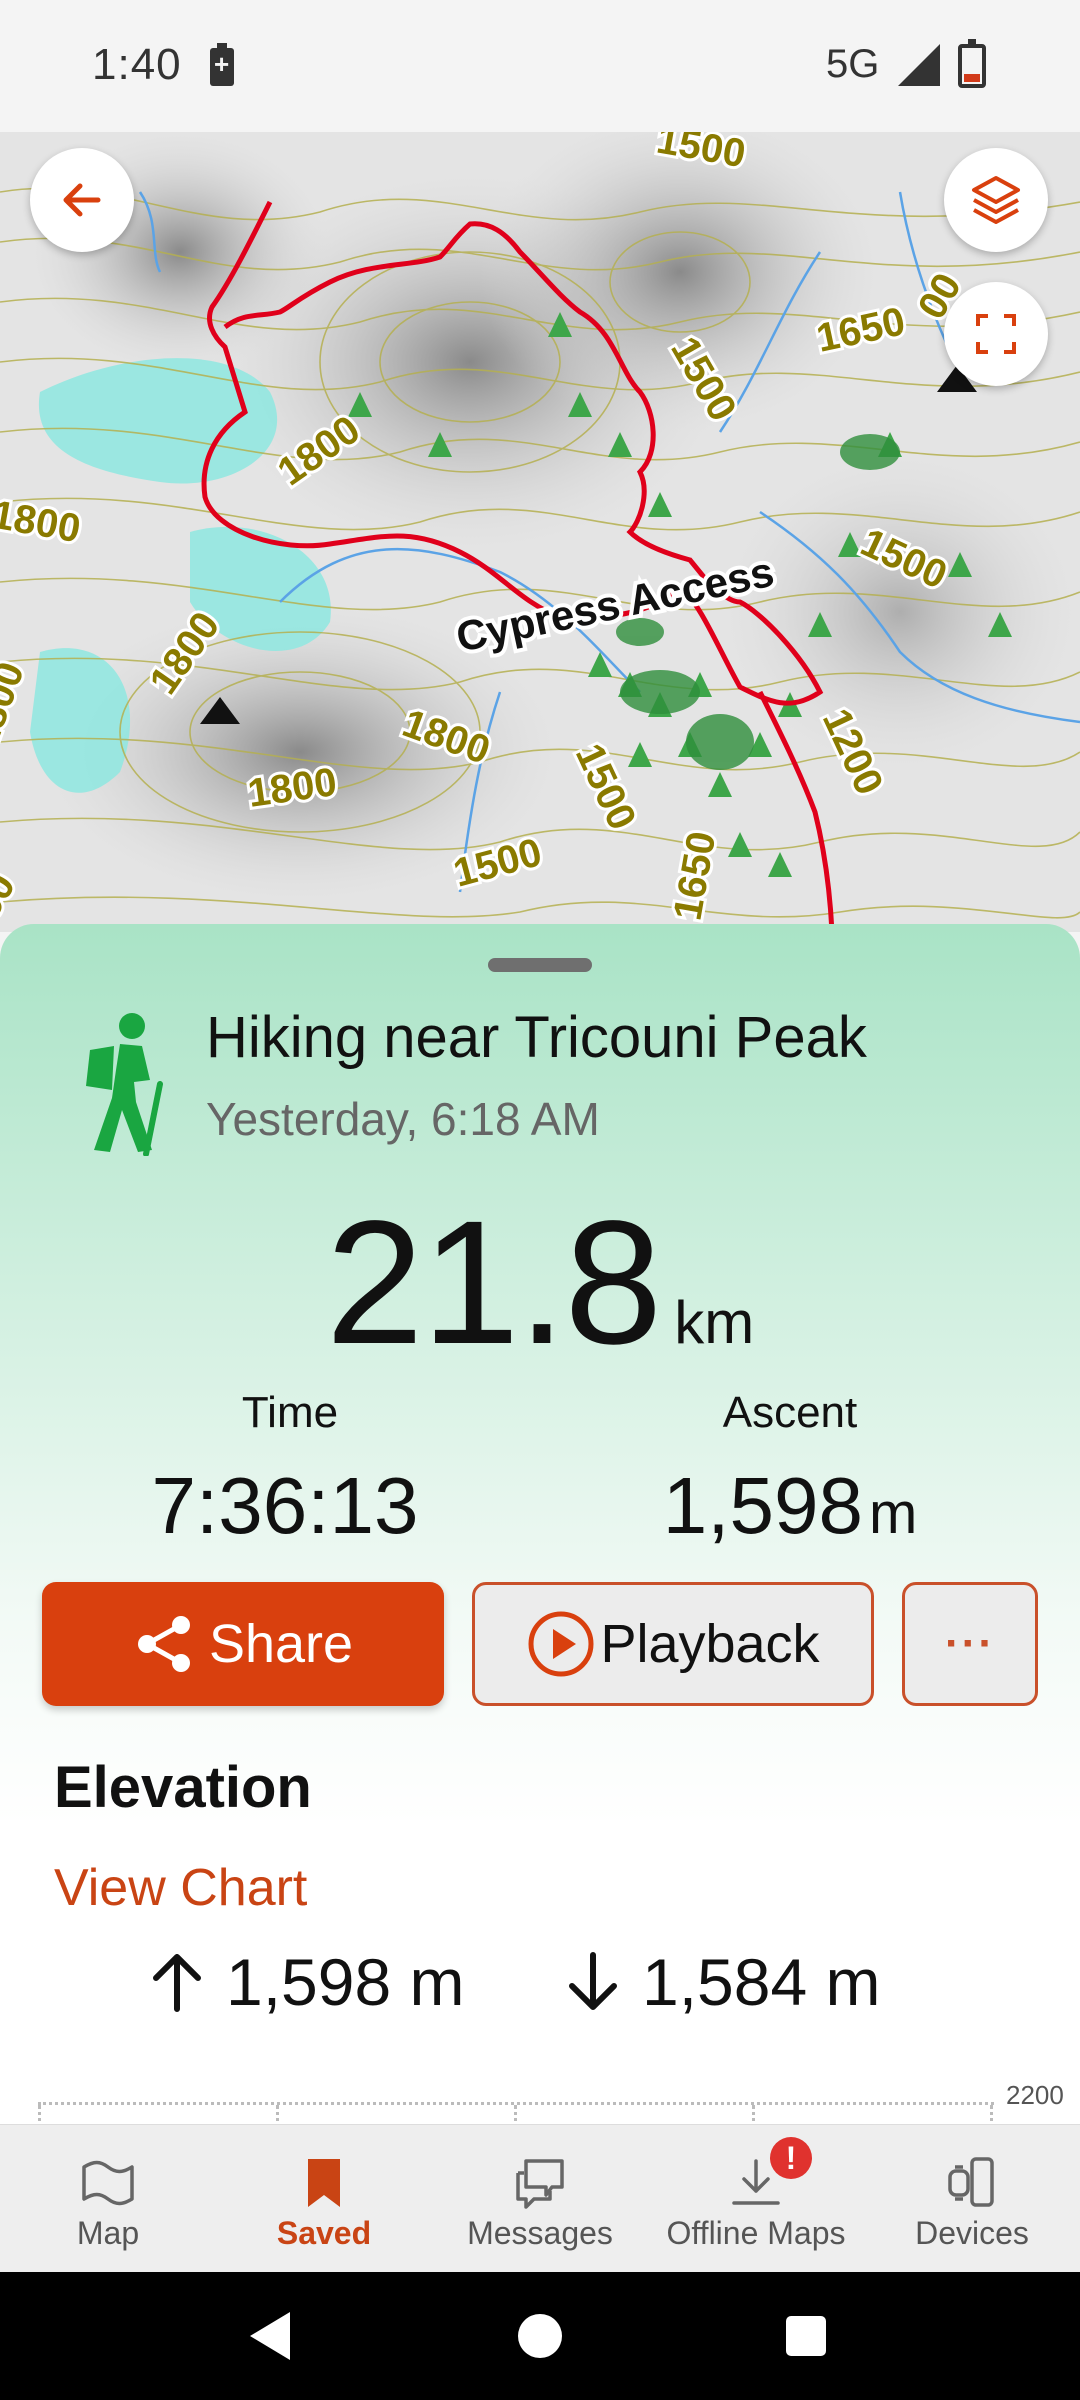 This screenshot has width=1080, height=2400. What do you see at coordinates (756, 2233) in the screenshot?
I see `nav-offline-maps-label: Offline Maps` at bounding box center [756, 2233].